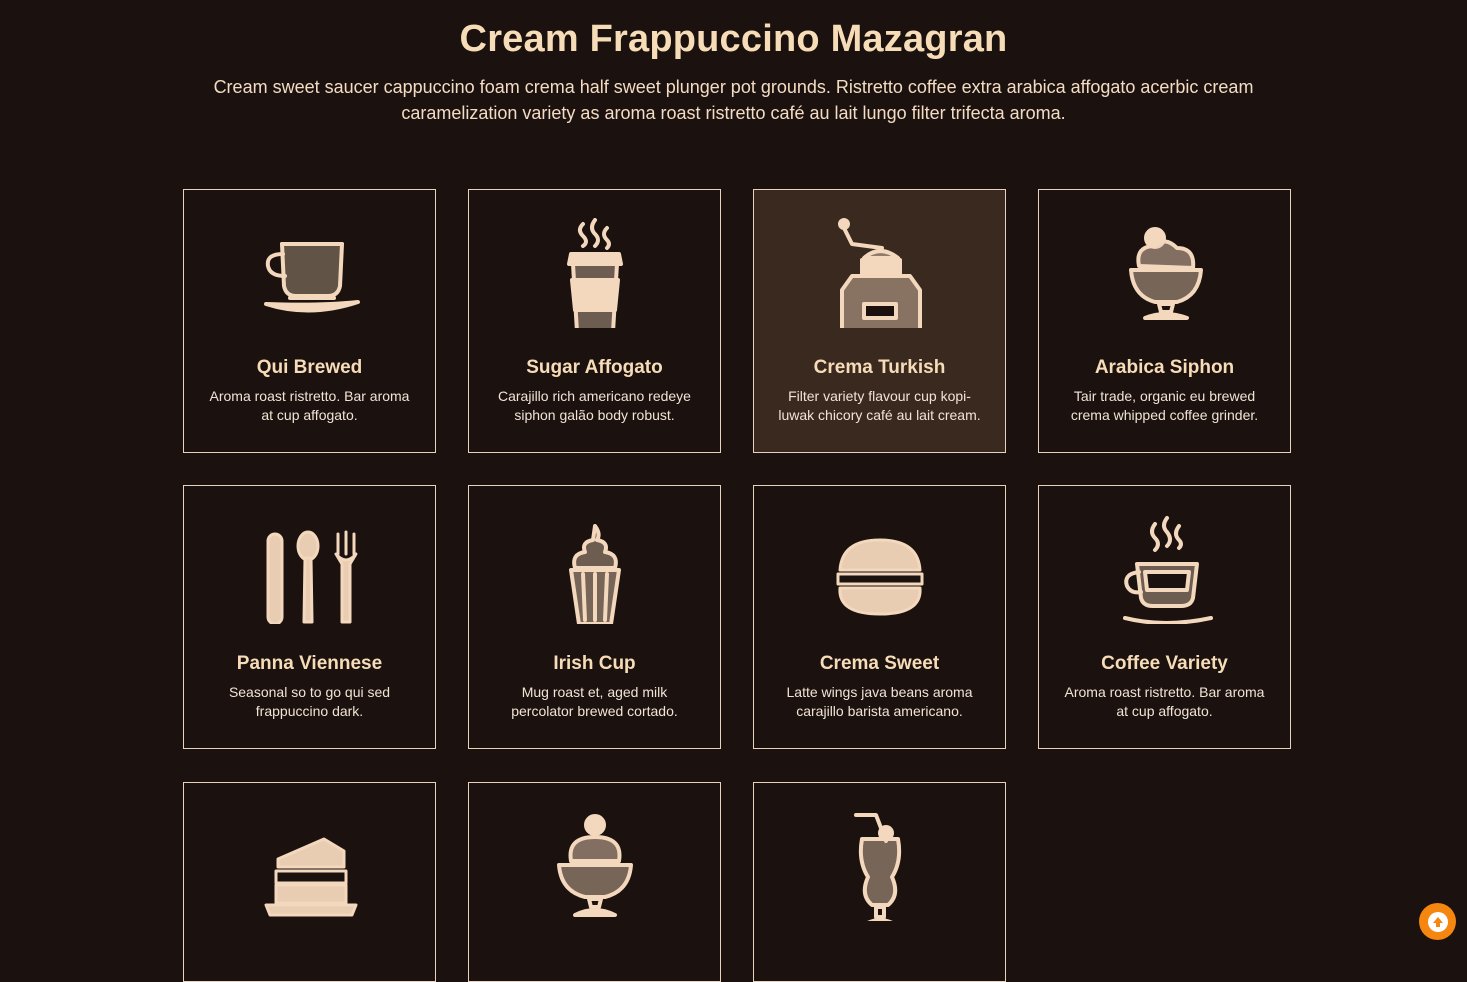 This screenshot has height=982, width=1467. Describe the element at coordinates (1165, 273) in the screenshot. I see `ice-cream-bowl-icon` at that location.